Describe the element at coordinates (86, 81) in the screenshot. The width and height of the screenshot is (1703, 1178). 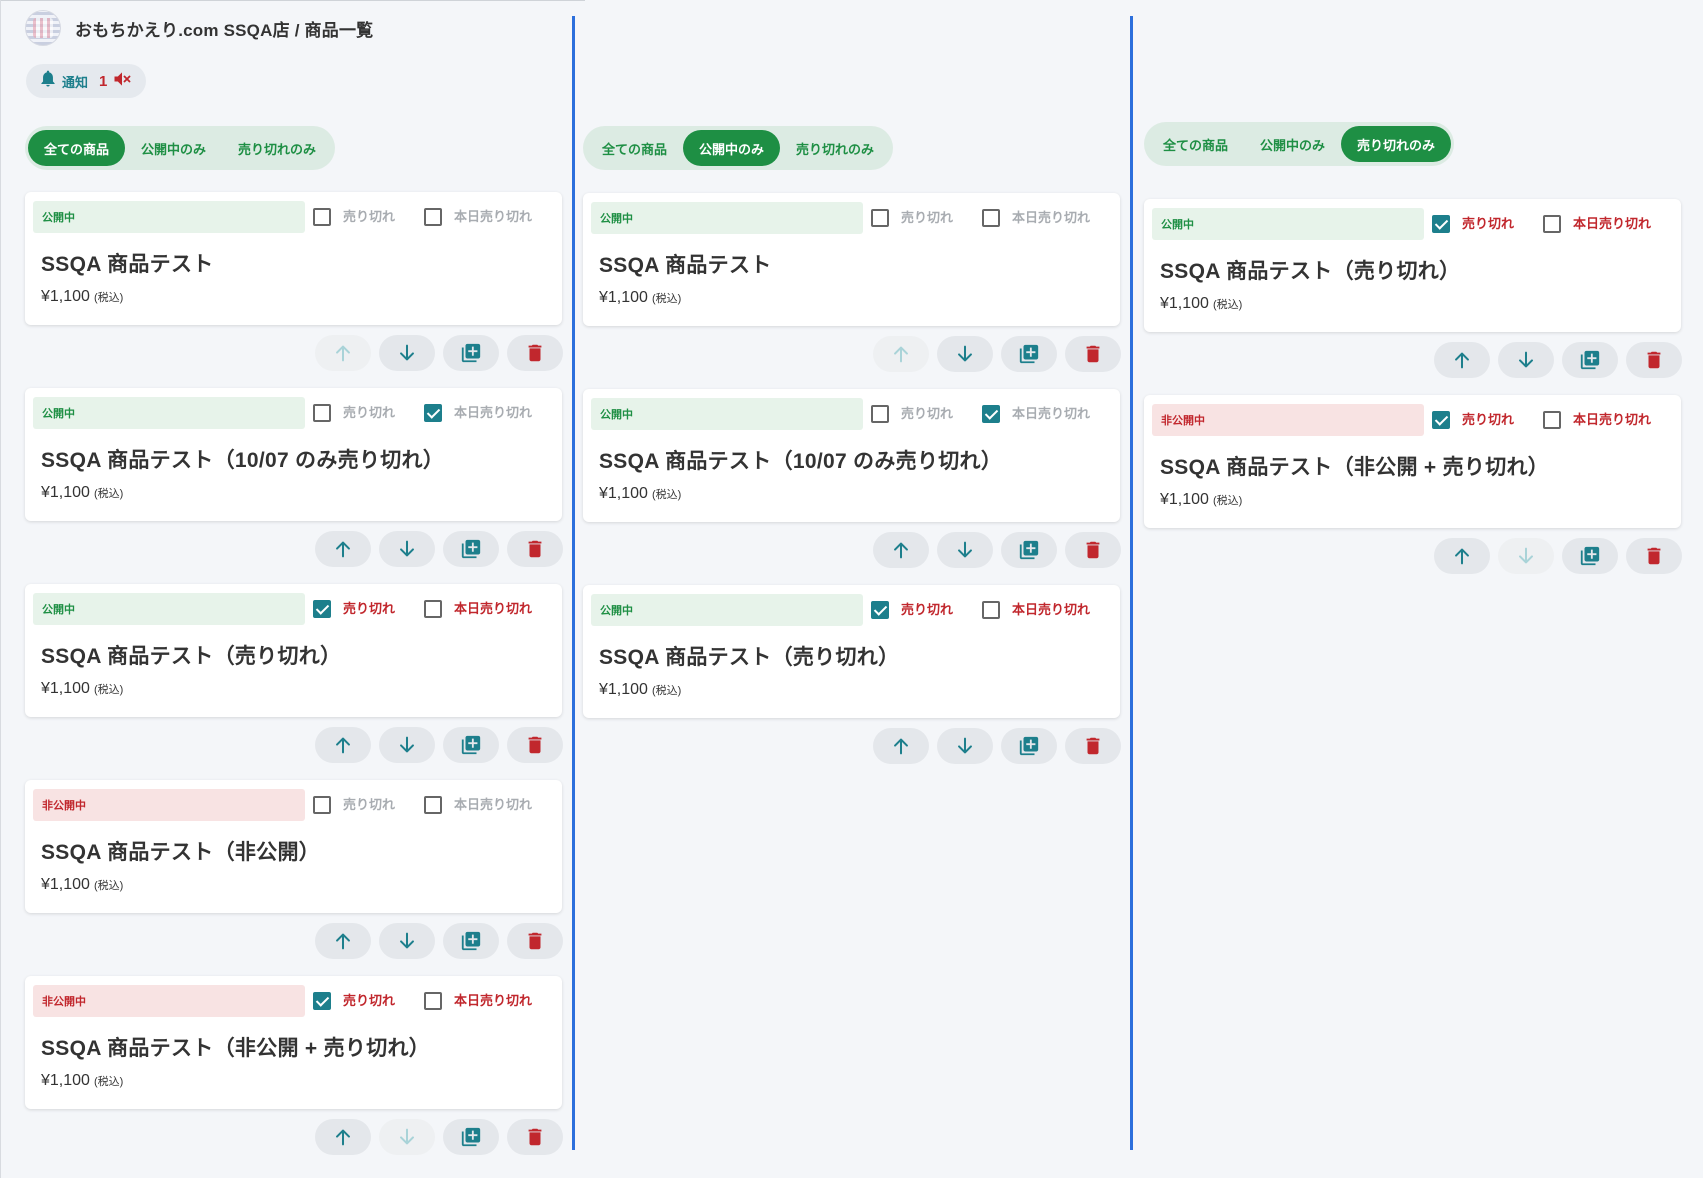
I see `notification-button: 通知 1` at that location.